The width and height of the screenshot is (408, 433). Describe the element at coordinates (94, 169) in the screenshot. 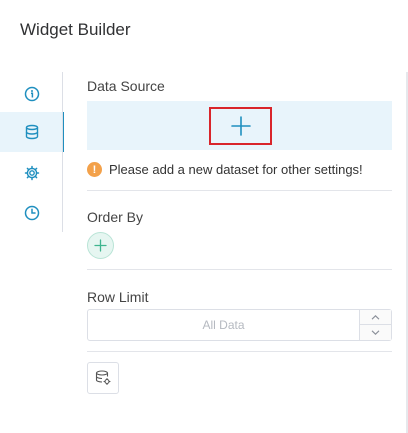

I see `warning-icon: !` at that location.